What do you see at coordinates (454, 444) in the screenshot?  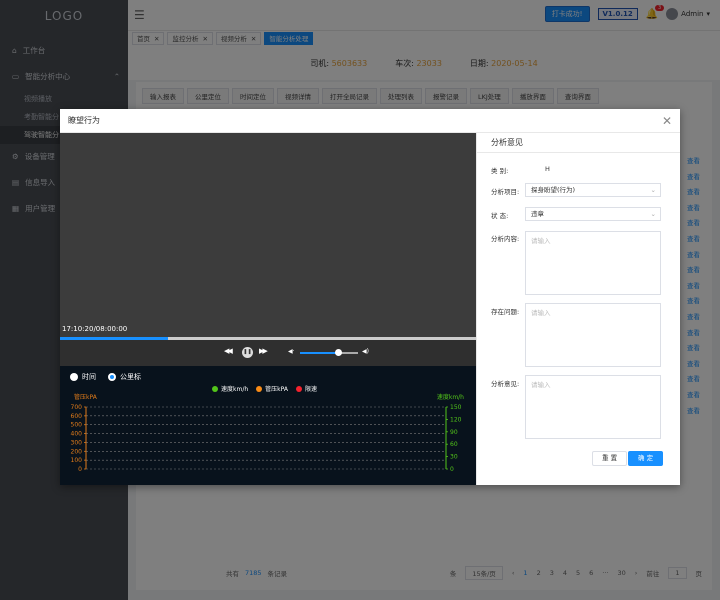 I see `y2-tick-label: 60` at bounding box center [454, 444].